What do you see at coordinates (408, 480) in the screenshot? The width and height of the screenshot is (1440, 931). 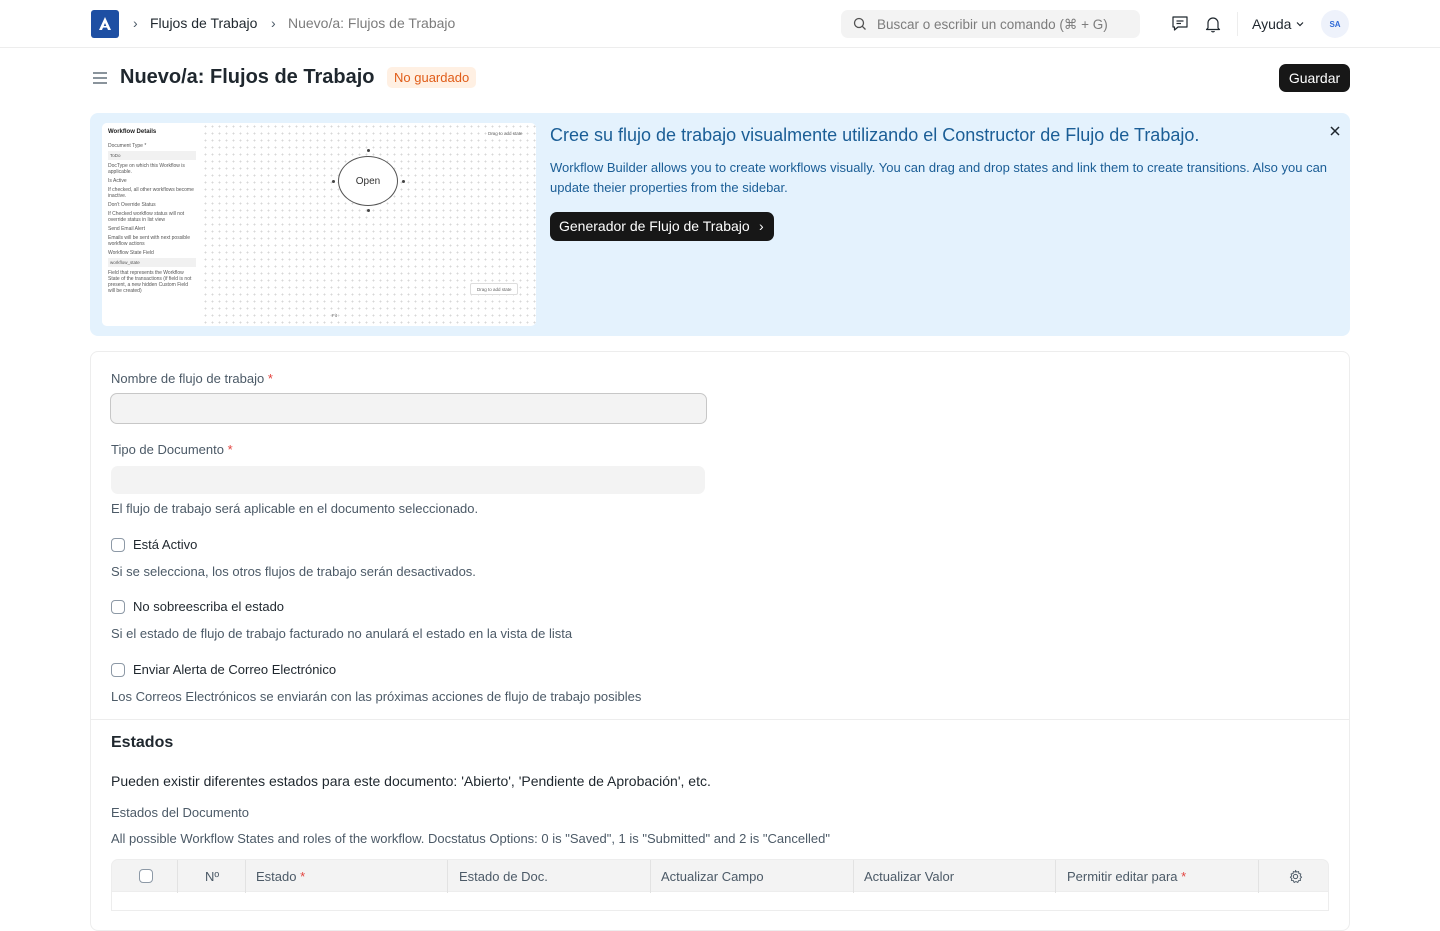 I see `document-type-input` at bounding box center [408, 480].